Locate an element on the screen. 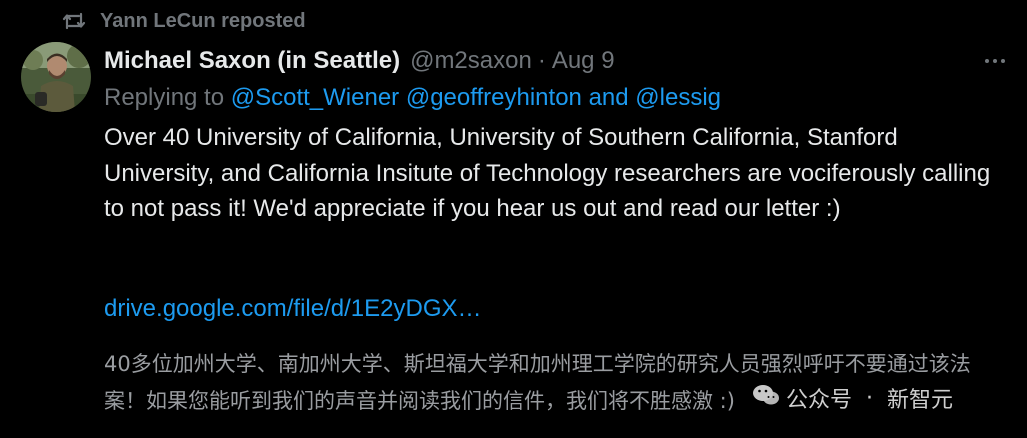 The image size is (1027, 438). repost-icon is located at coordinates (74, 21).